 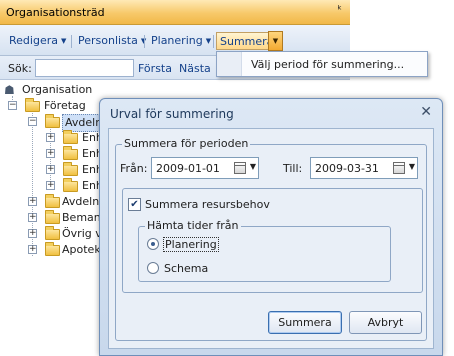 I want to click on organisation-icon: ☗, so click(x=9, y=90).